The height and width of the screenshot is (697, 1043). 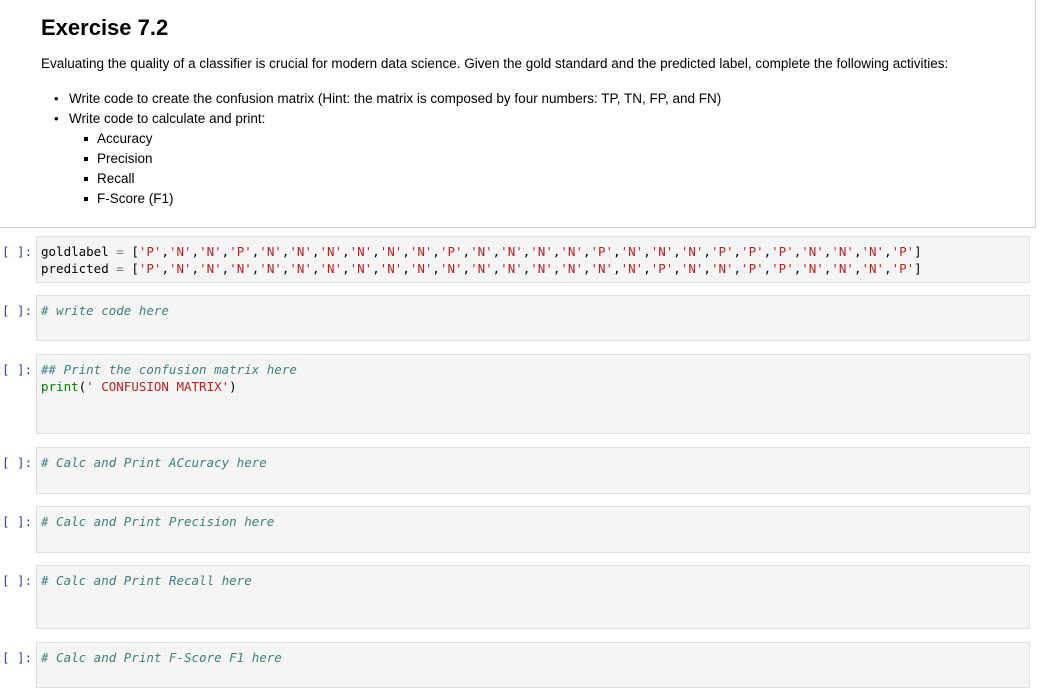 I want to click on exercise-title: Exercise 7.2, so click(x=105, y=27).